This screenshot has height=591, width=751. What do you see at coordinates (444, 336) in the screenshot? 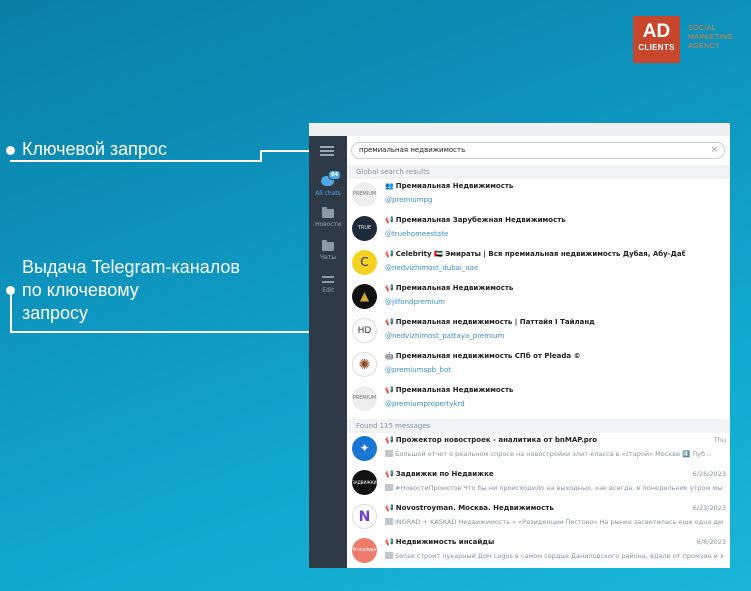
I see `channel-handle: @nedvizhimost_pattaya_premium` at bounding box center [444, 336].